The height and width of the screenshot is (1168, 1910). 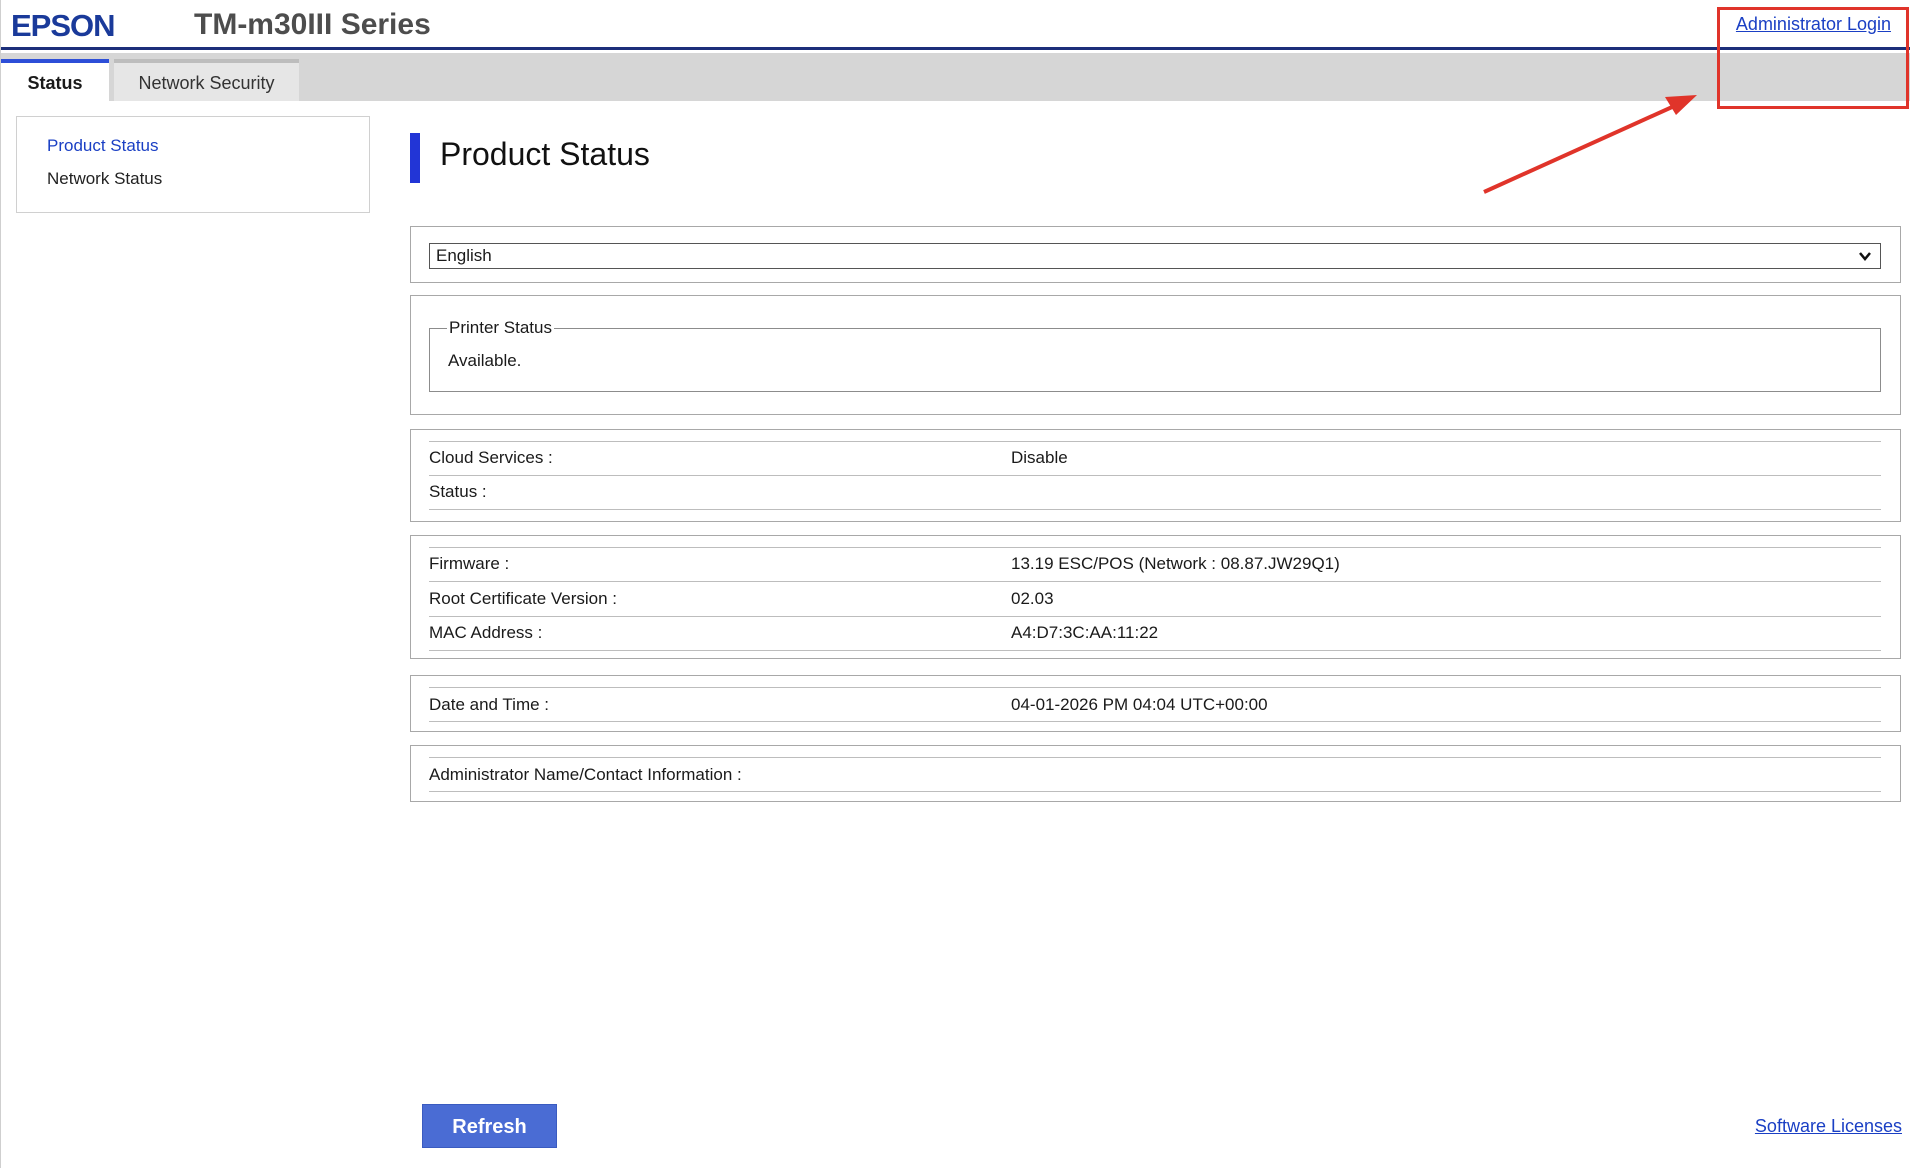 I want to click on cloud-services-panel: Cloud Services : Disable Status :, so click(x=1155, y=475).